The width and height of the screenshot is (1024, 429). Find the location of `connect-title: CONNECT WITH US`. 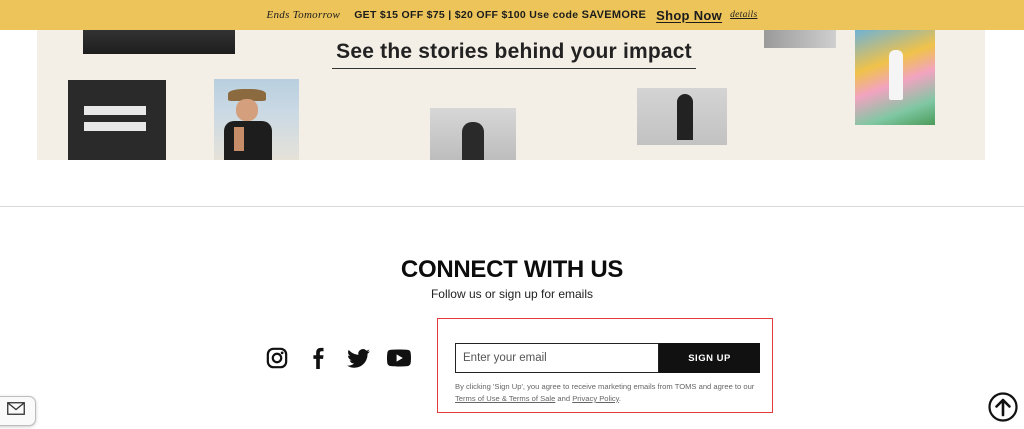

connect-title: CONNECT WITH US is located at coordinates (512, 269).